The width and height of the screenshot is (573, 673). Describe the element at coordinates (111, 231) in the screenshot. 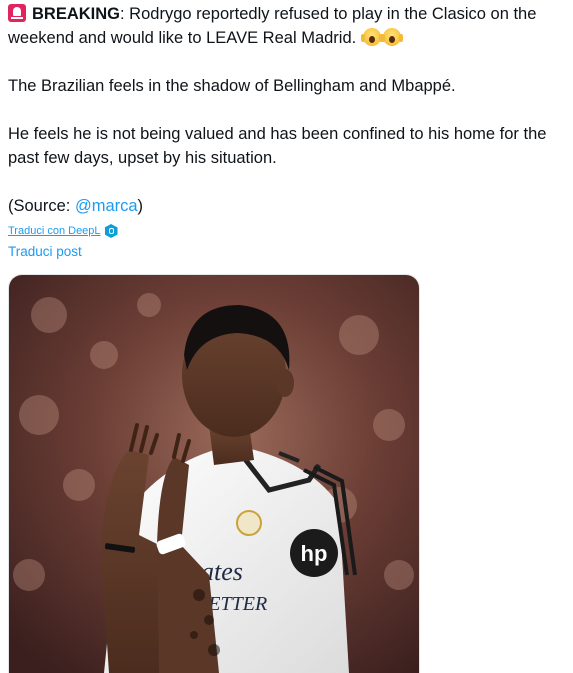

I see `deepl-icon` at that location.